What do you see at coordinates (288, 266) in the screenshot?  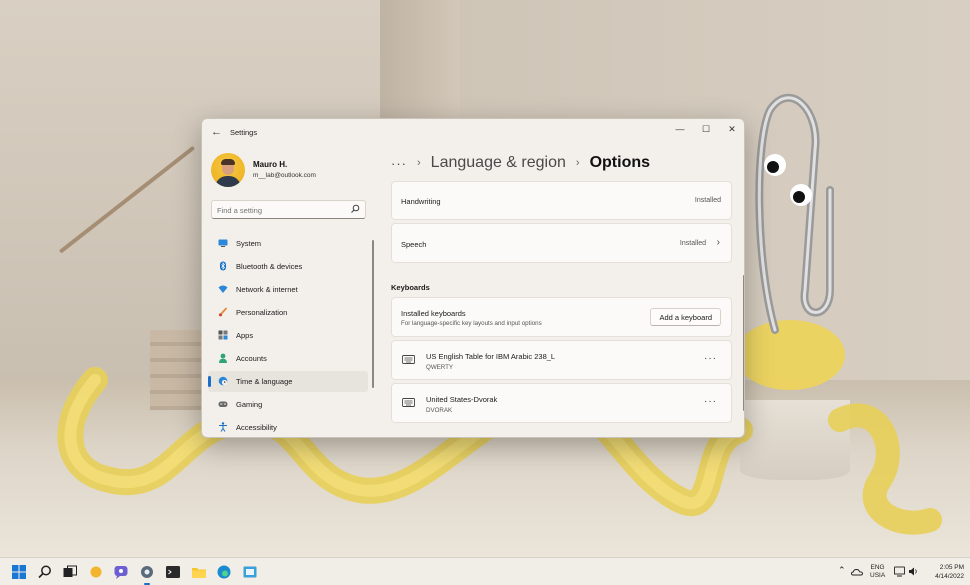 I see `sidebar-item-bluetooth: Bluetooth & devices` at bounding box center [288, 266].